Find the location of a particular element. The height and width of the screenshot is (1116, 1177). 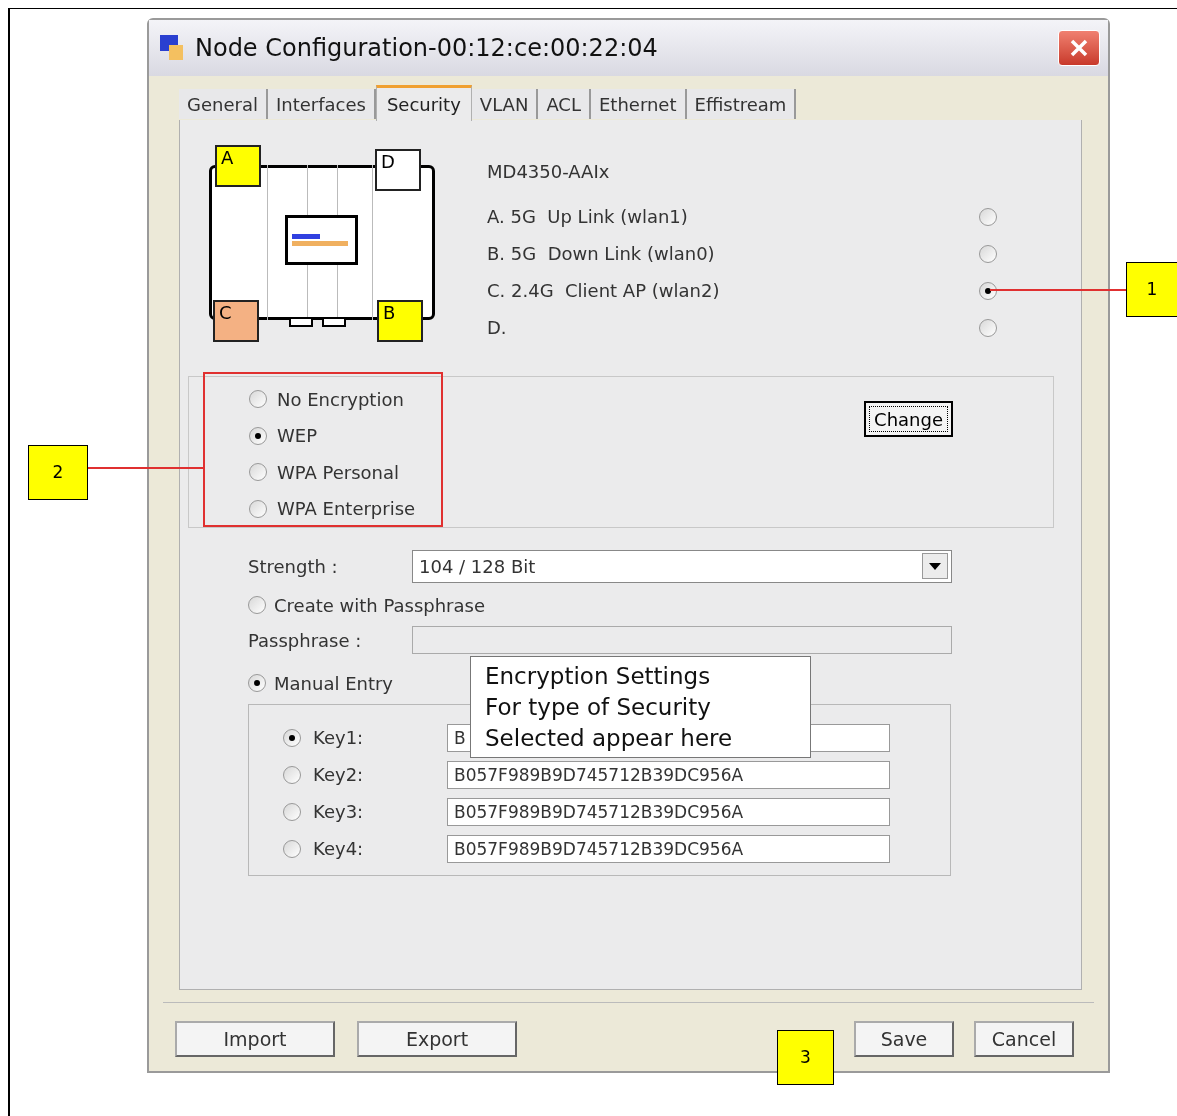

interface-label: D. is located at coordinates (497, 328).